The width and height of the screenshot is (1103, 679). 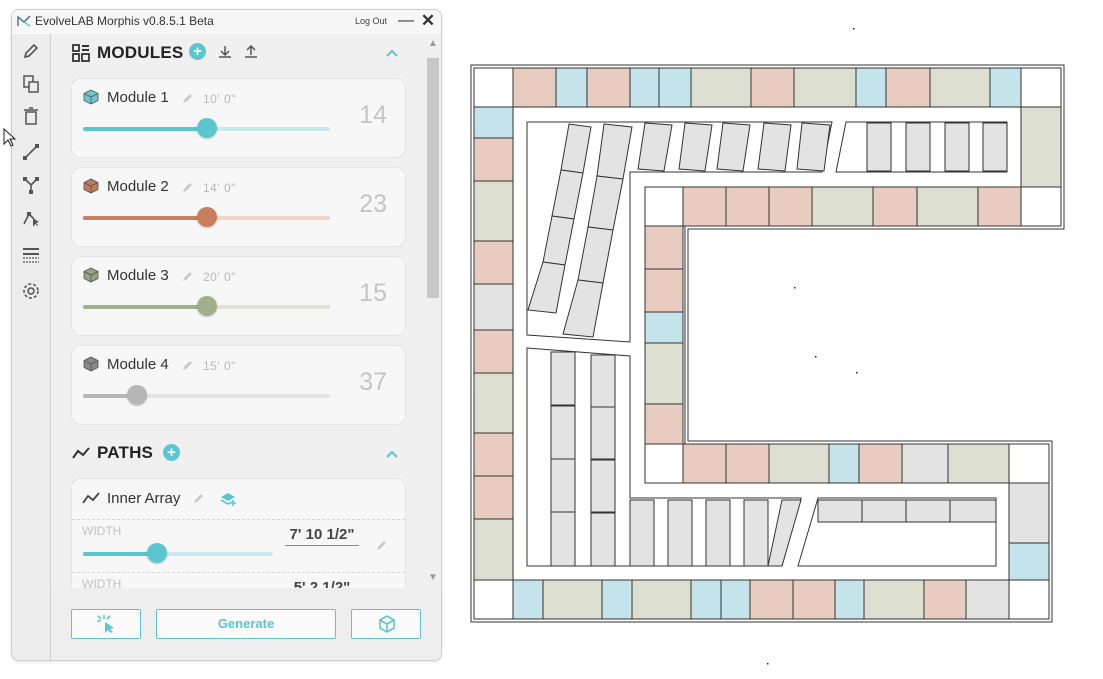 I want to click on scrollbar: ▲ ▼, so click(x=433, y=312).